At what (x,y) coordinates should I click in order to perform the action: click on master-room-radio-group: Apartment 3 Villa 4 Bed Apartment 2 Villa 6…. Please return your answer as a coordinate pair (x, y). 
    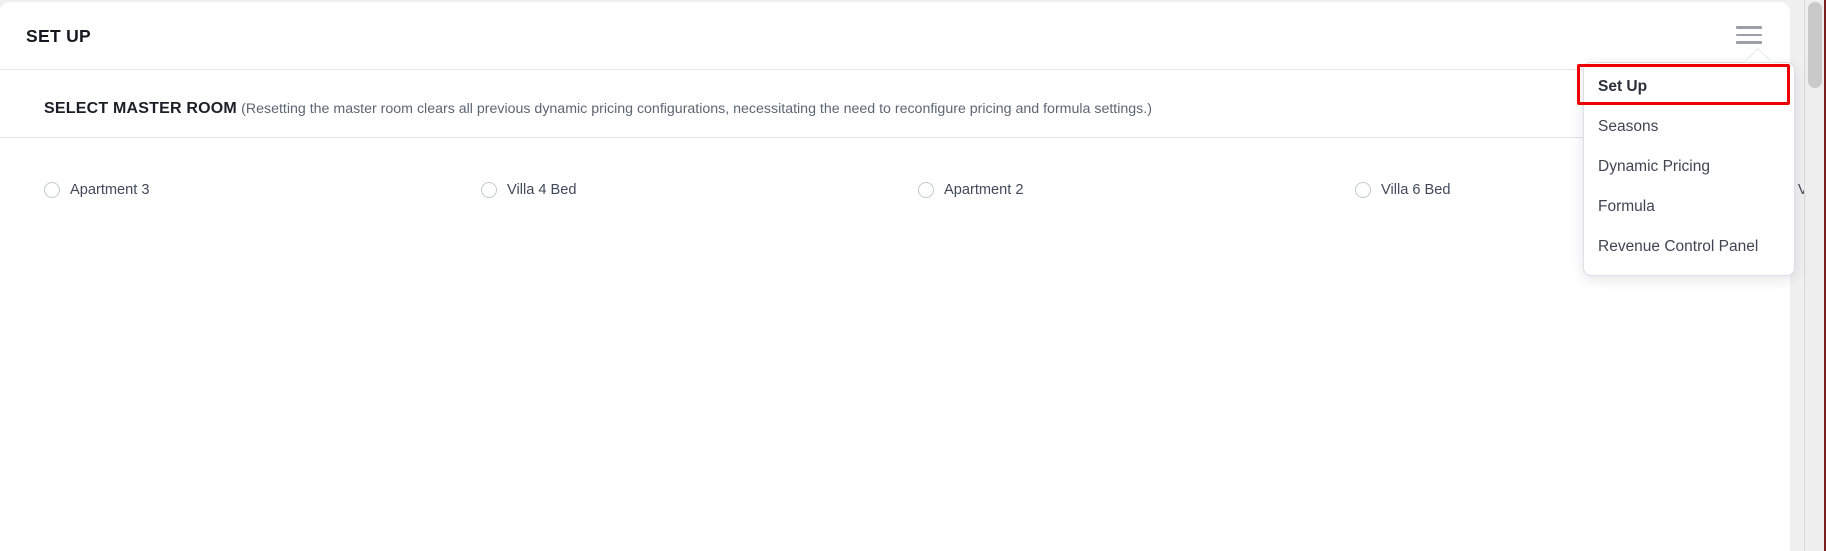
    Looking at the image, I should click on (935, 189).